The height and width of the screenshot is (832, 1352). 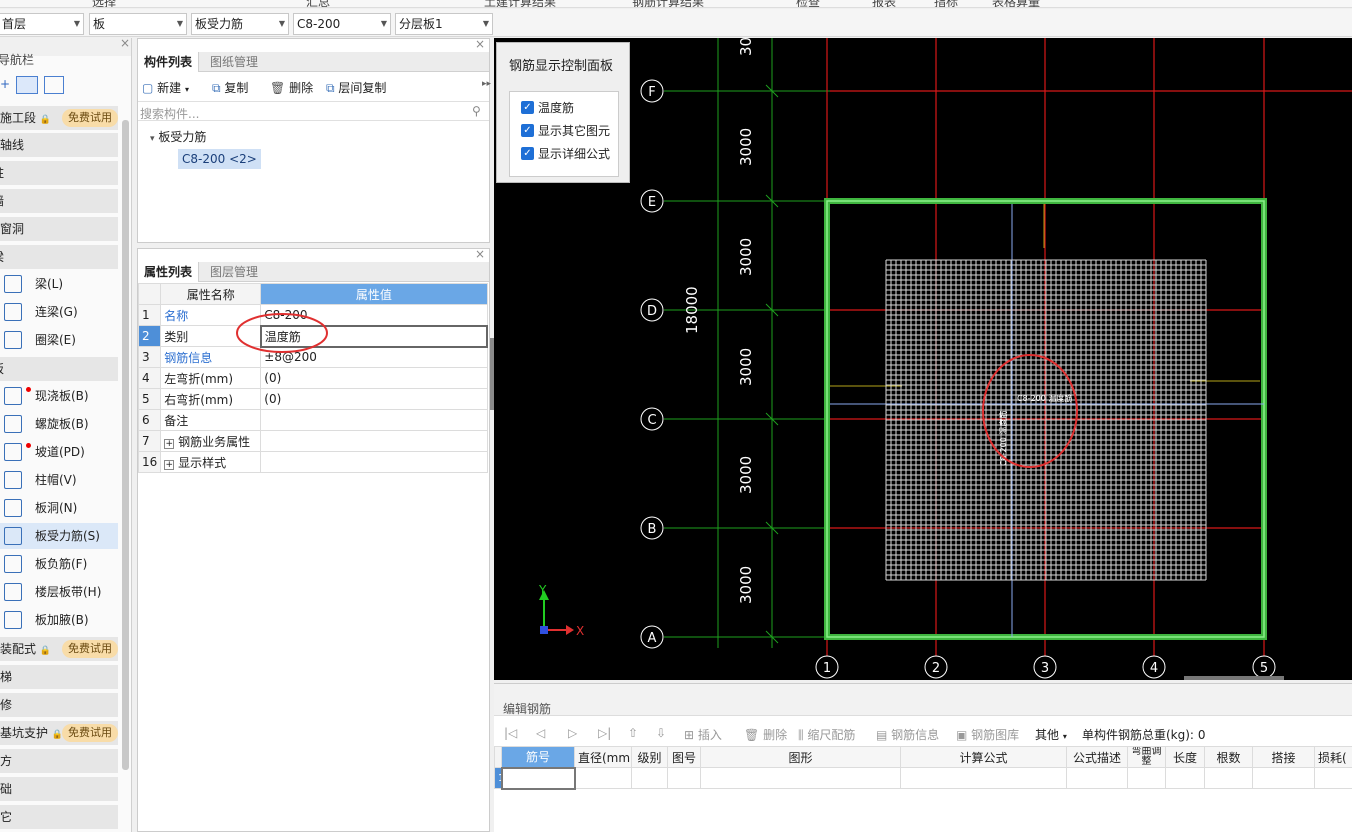 What do you see at coordinates (604, 733) in the screenshot?
I see `last-icon: ▷|` at bounding box center [604, 733].